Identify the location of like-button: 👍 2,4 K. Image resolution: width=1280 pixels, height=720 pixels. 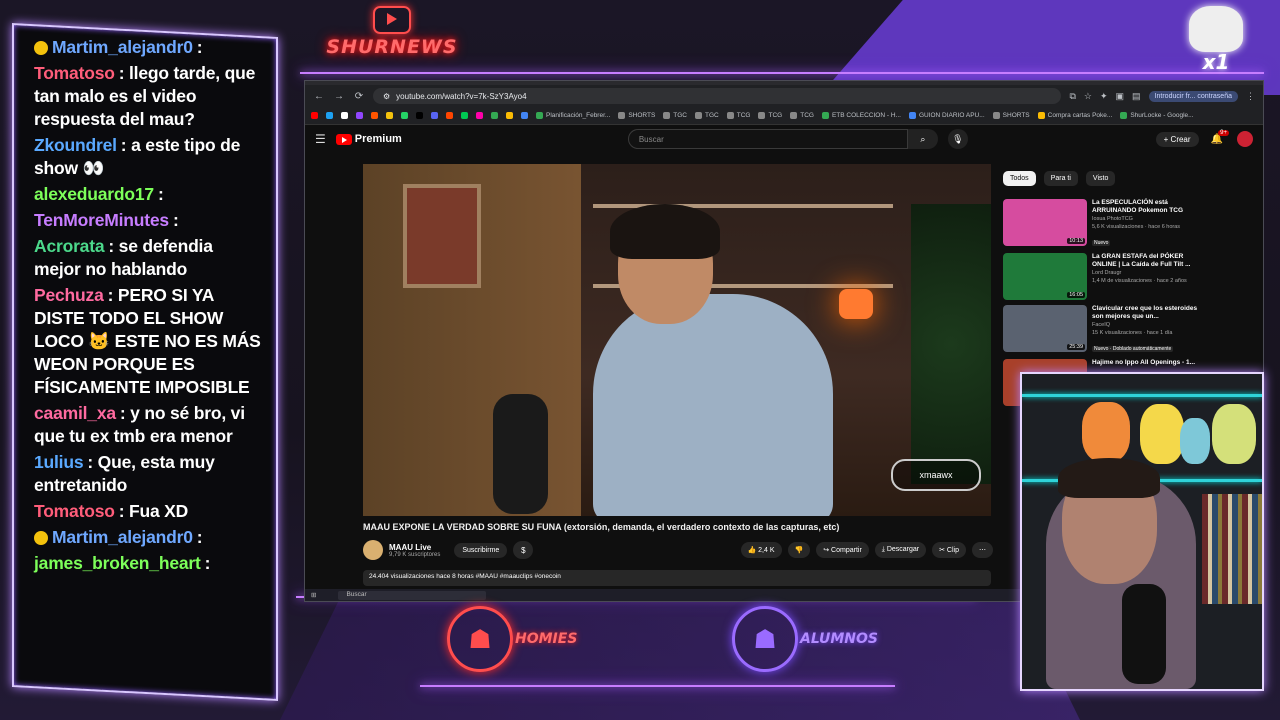
(761, 550).